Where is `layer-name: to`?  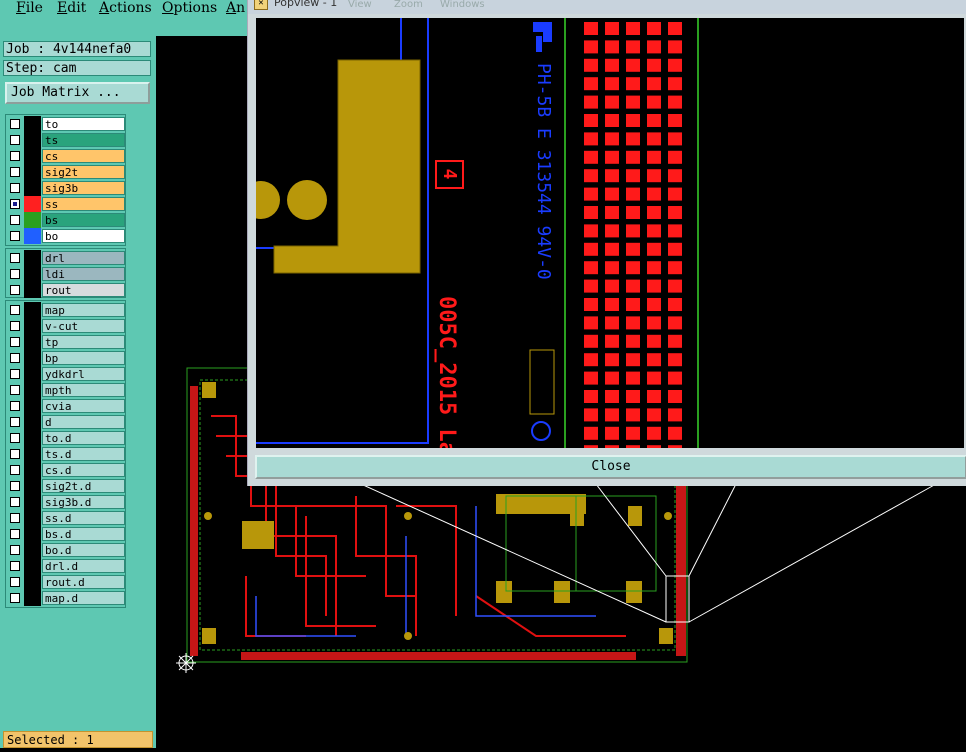 layer-name: to is located at coordinates (83, 124).